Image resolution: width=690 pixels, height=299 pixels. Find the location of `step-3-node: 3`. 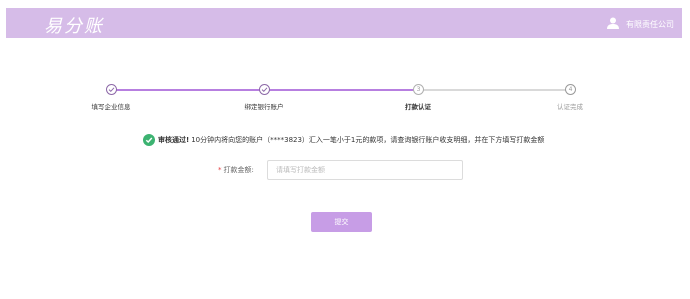

step-3-node: 3 is located at coordinates (418, 89).